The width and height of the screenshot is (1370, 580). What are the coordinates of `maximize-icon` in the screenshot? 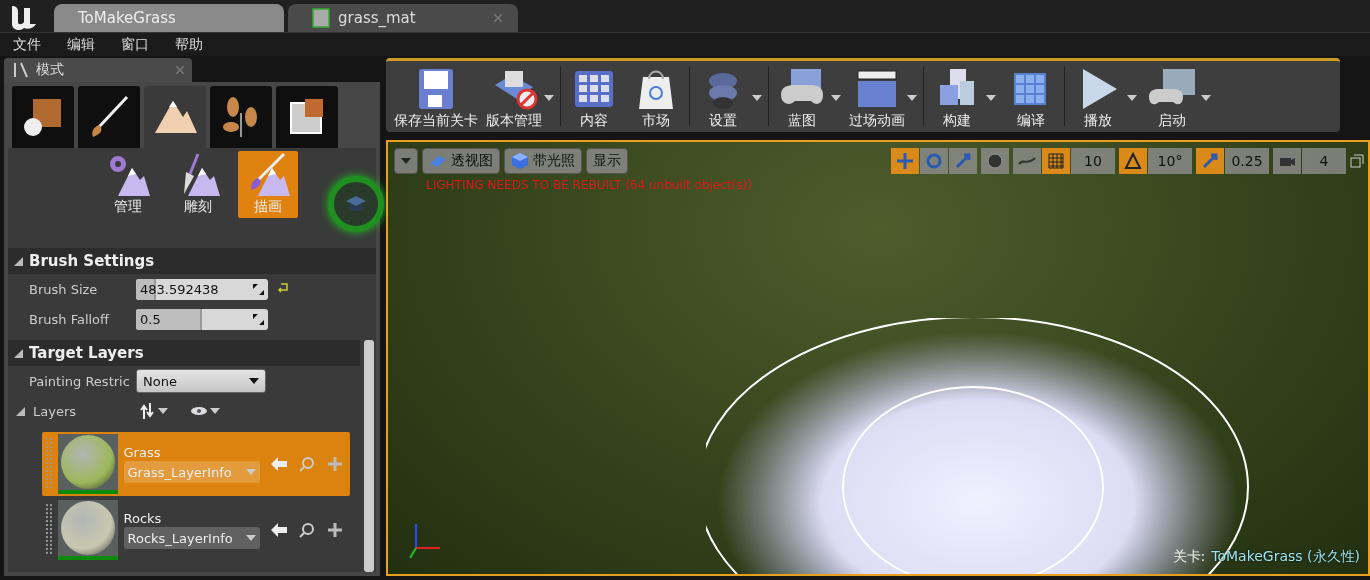 It's located at (1357, 161).